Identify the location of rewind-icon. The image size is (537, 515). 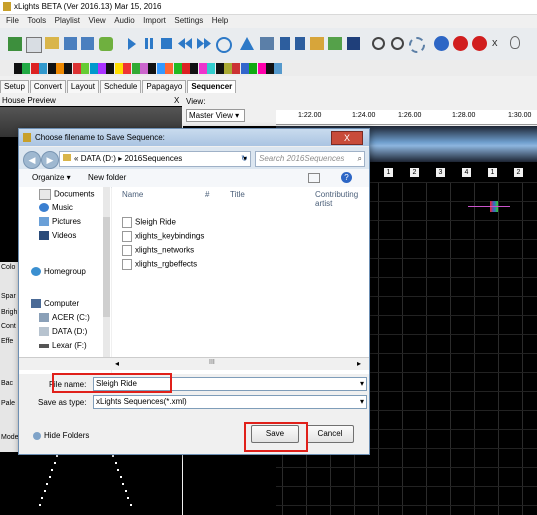
(185, 43).